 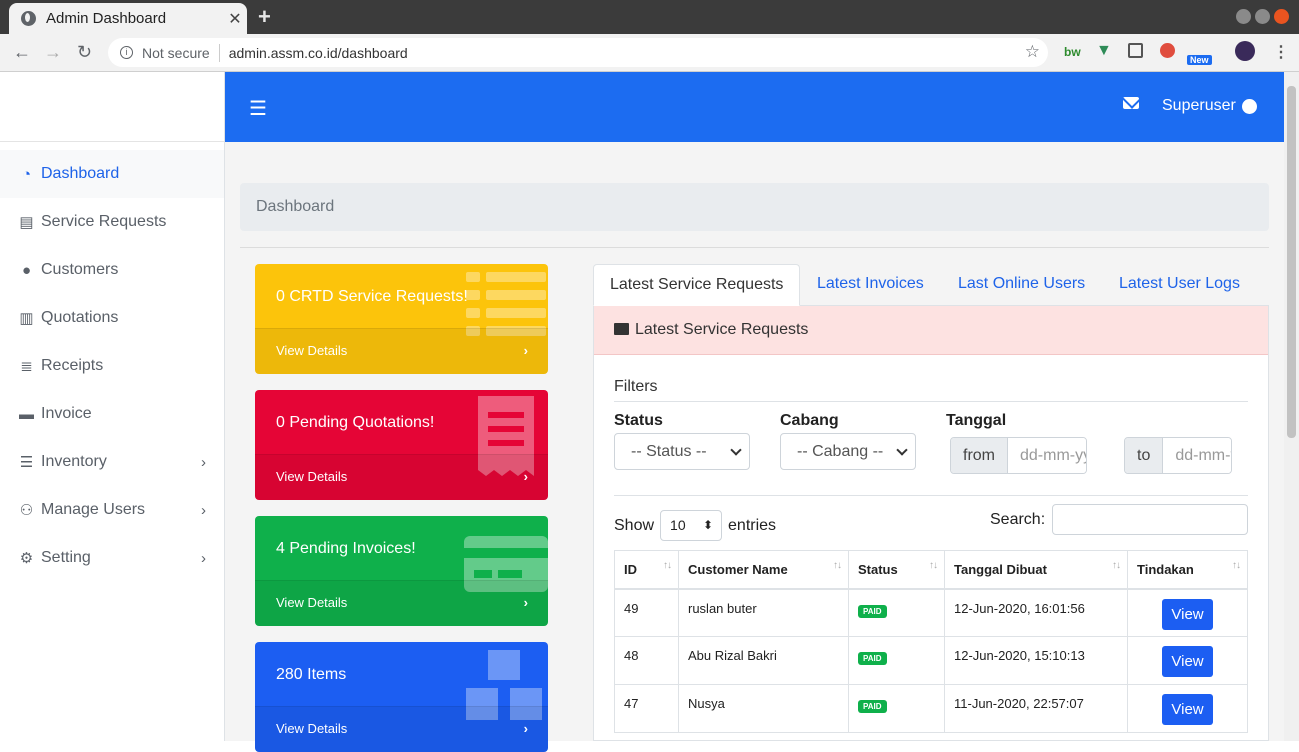 I want to click on extension-bw-icon: bw, so click(x=1072, y=52).